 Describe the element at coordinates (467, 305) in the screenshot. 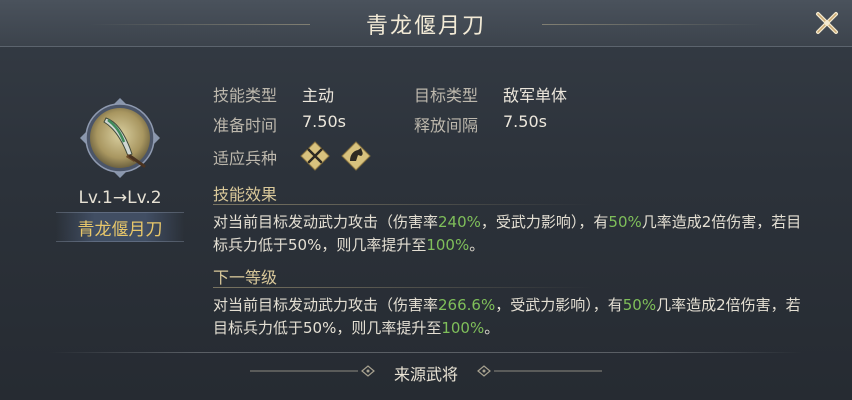

I see `next-damage-rate: 266.6%` at that location.